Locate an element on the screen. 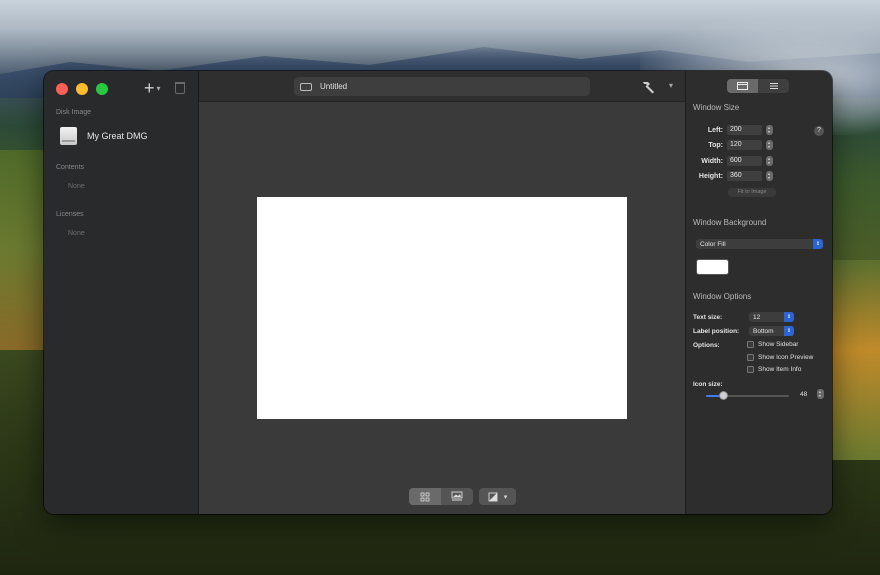 The height and width of the screenshot is (575, 880). window-size-heading: Window Size is located at coordinates (716, 107).